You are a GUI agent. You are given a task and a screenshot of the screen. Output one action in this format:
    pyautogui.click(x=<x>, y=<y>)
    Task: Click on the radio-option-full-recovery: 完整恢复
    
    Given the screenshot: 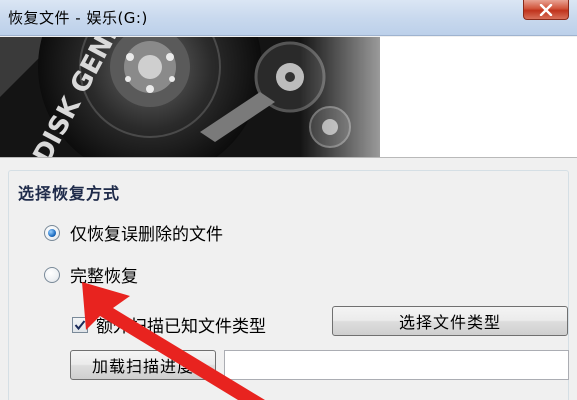 What is the action you would take?
    pyautogui.click(x=91, y=274)
    